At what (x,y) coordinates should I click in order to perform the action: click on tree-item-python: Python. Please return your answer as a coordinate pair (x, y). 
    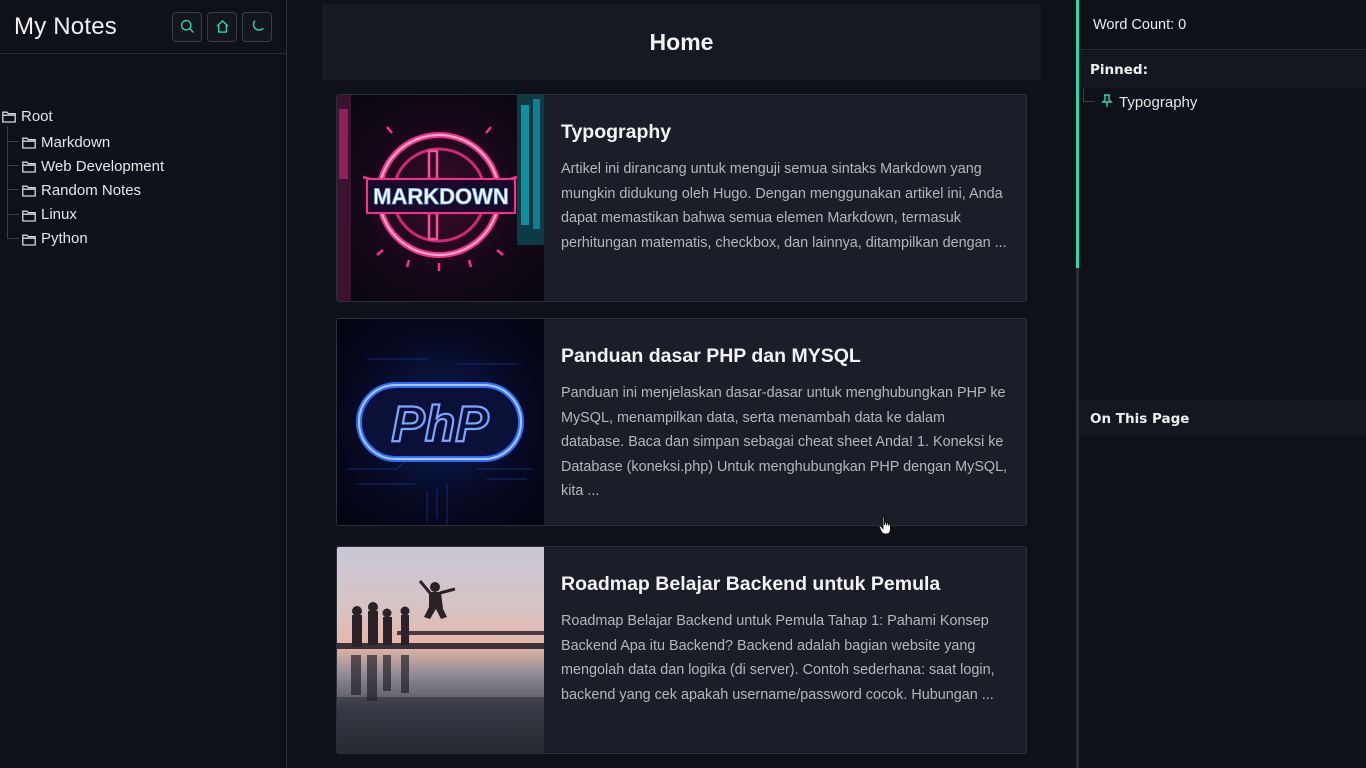
    Looking at the image, I should click on (82, 239).